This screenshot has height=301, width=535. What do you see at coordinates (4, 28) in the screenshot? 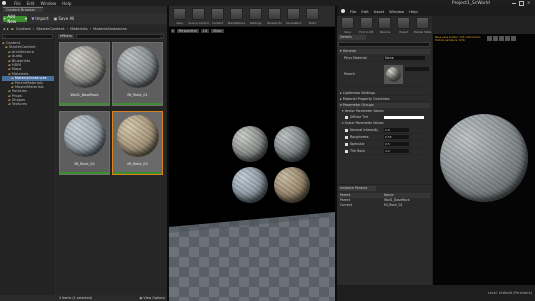
I see `nav-back-icon: ◂` at bounding box center [4, 28].